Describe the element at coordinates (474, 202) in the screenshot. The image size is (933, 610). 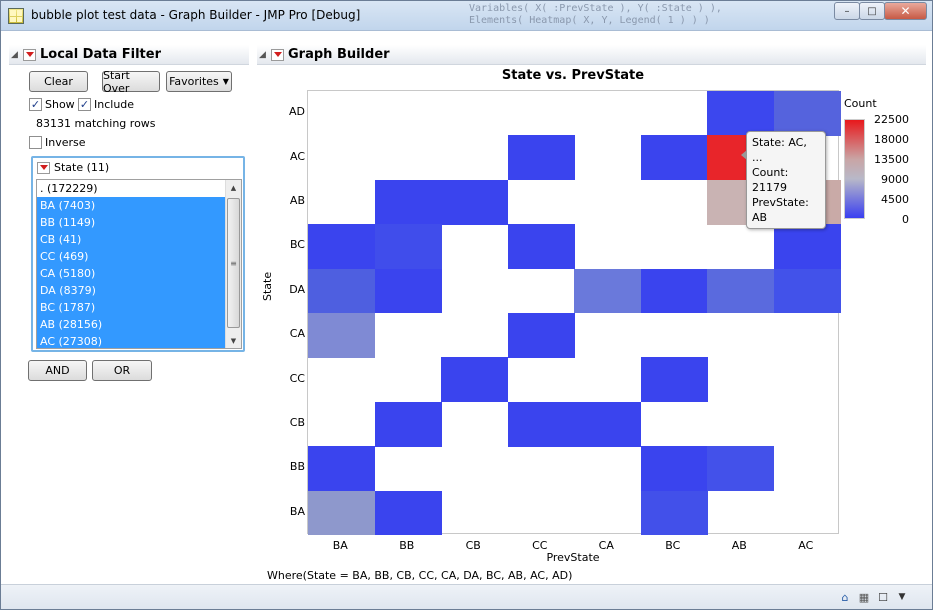
I see `heatmap-cell-AB-CB` at that location.